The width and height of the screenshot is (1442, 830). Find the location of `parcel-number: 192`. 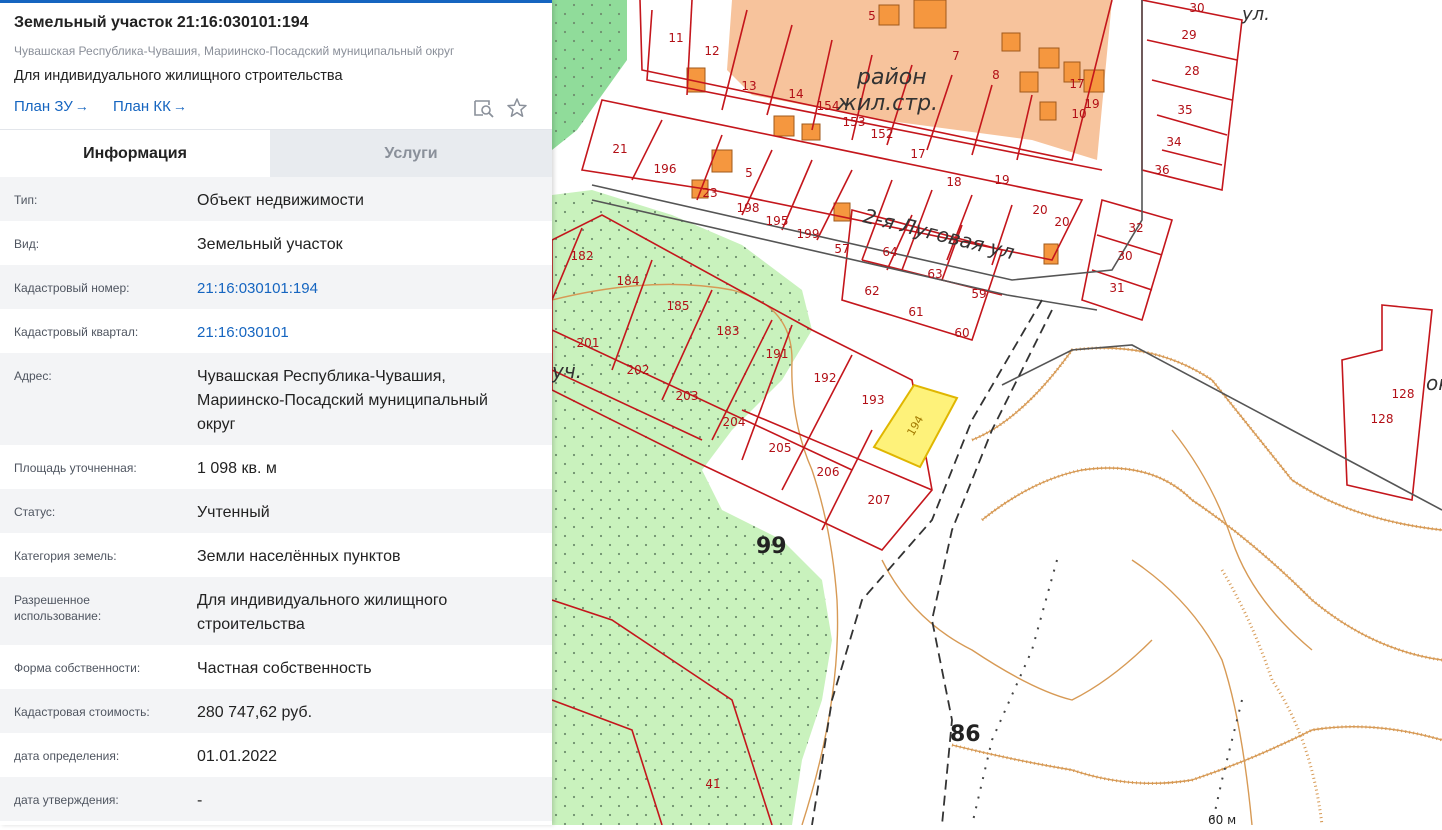

parcel-number: 192 is located at coordinates (825, 378).